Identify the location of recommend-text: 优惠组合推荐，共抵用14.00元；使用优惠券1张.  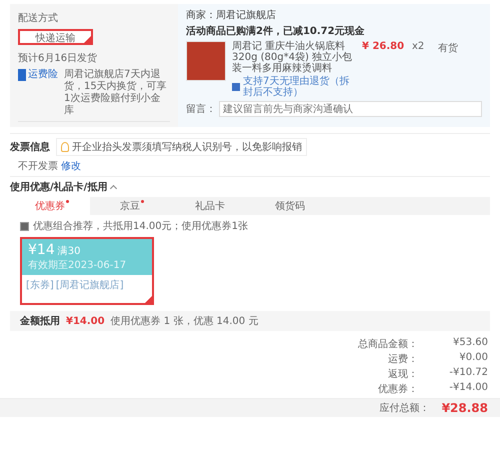
(140, 226).